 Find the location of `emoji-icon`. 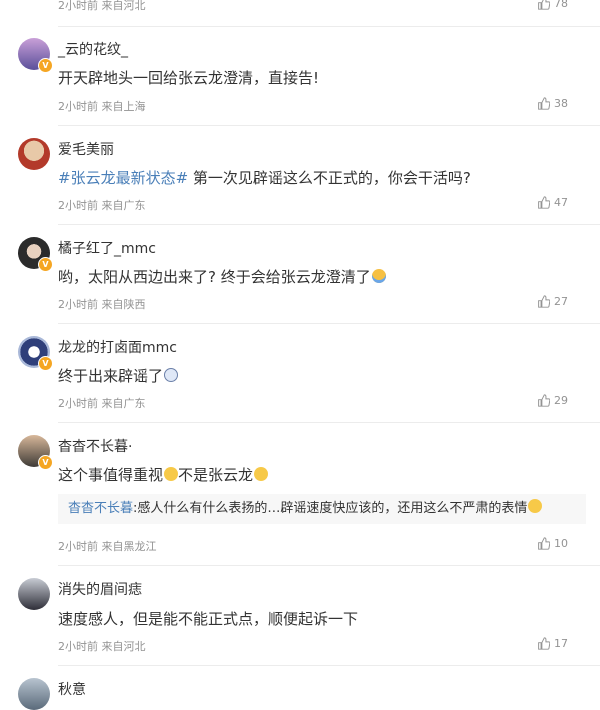

emoji-icon is located at coordinates (171, 375).